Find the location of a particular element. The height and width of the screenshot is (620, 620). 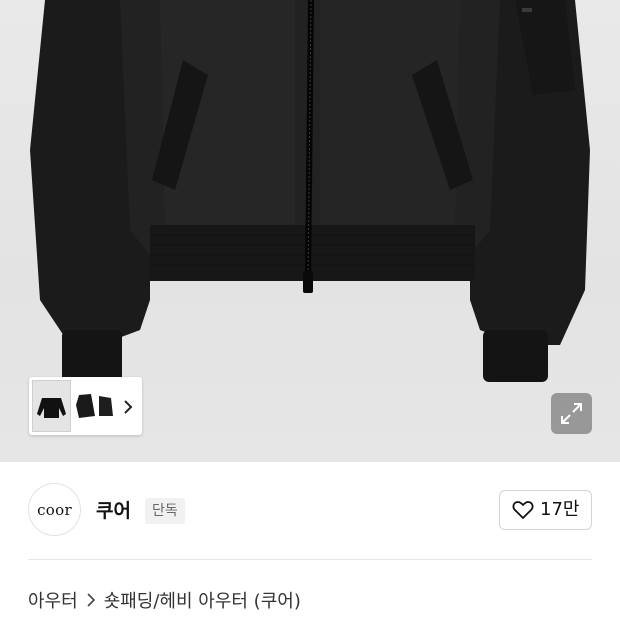

breadcrumb: 아우터 숏패딩/헤비 아우터 (쿠어) is located at coordinates (164, 602).